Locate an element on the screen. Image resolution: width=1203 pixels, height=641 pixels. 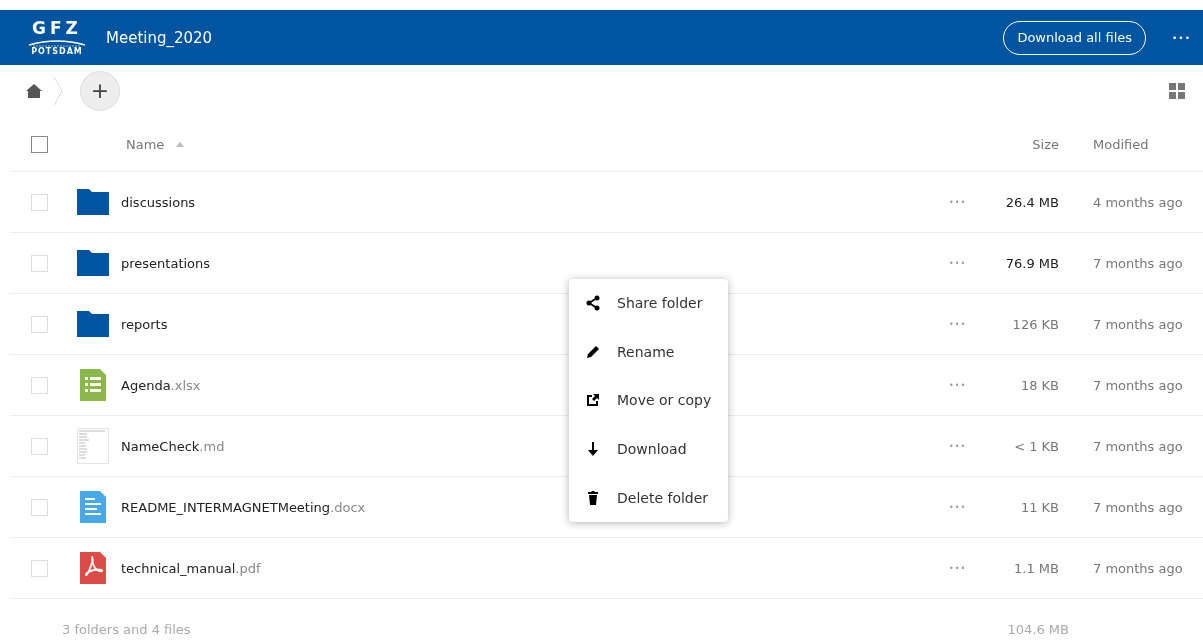
document-thumbnail-icon is located at coordinates (93, 446).